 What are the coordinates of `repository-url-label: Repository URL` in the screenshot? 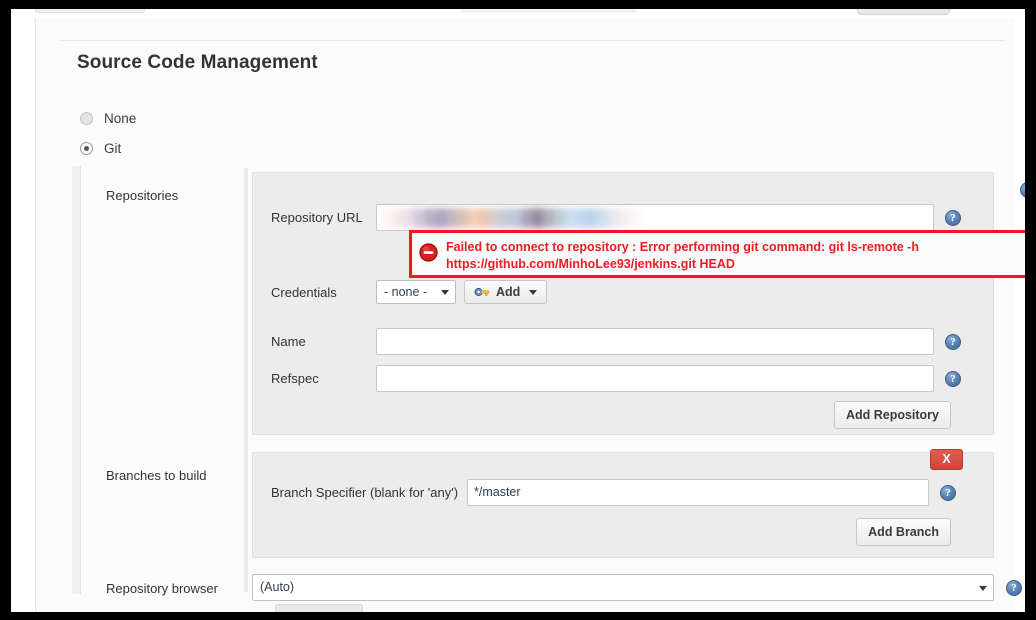 It's located at (317, 217).